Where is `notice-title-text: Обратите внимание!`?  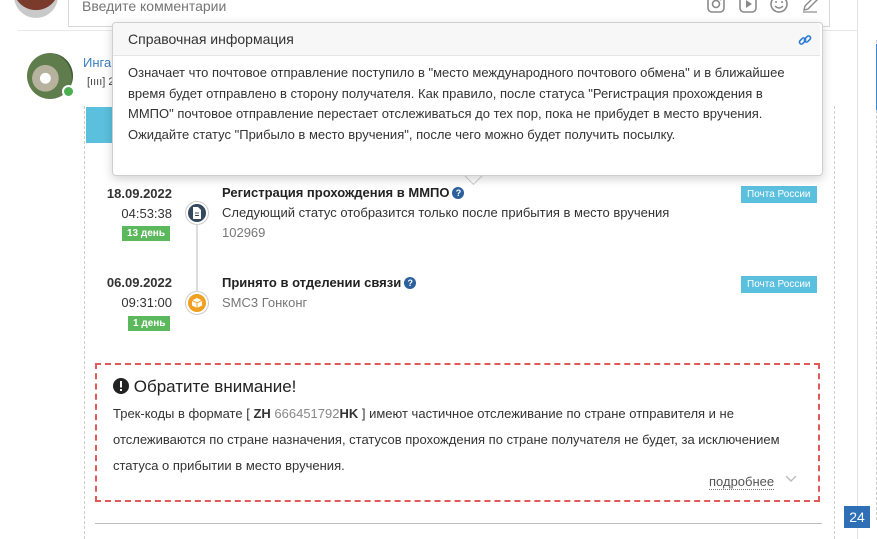 notice-title-text: Обратите внимание! is located at coordinates (215, 386).